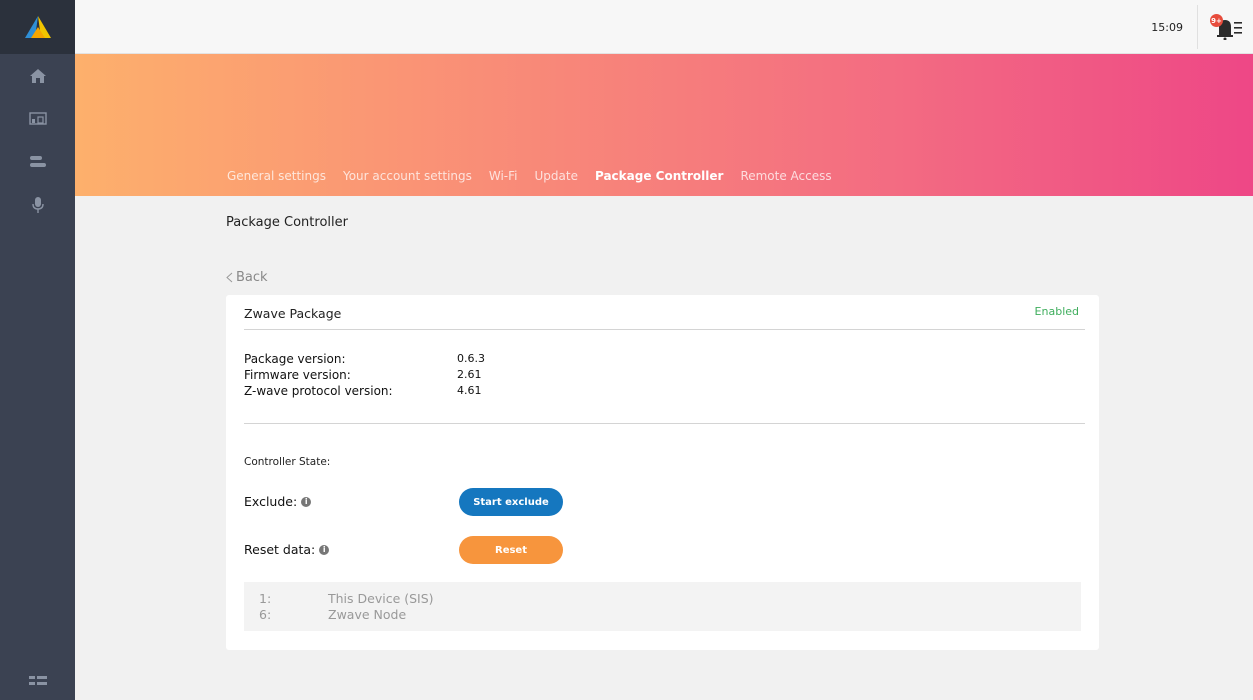 Image resolution: width=1253 pixels, height=700 pixels. I want to click on microphone-icon, so click(37, 204).